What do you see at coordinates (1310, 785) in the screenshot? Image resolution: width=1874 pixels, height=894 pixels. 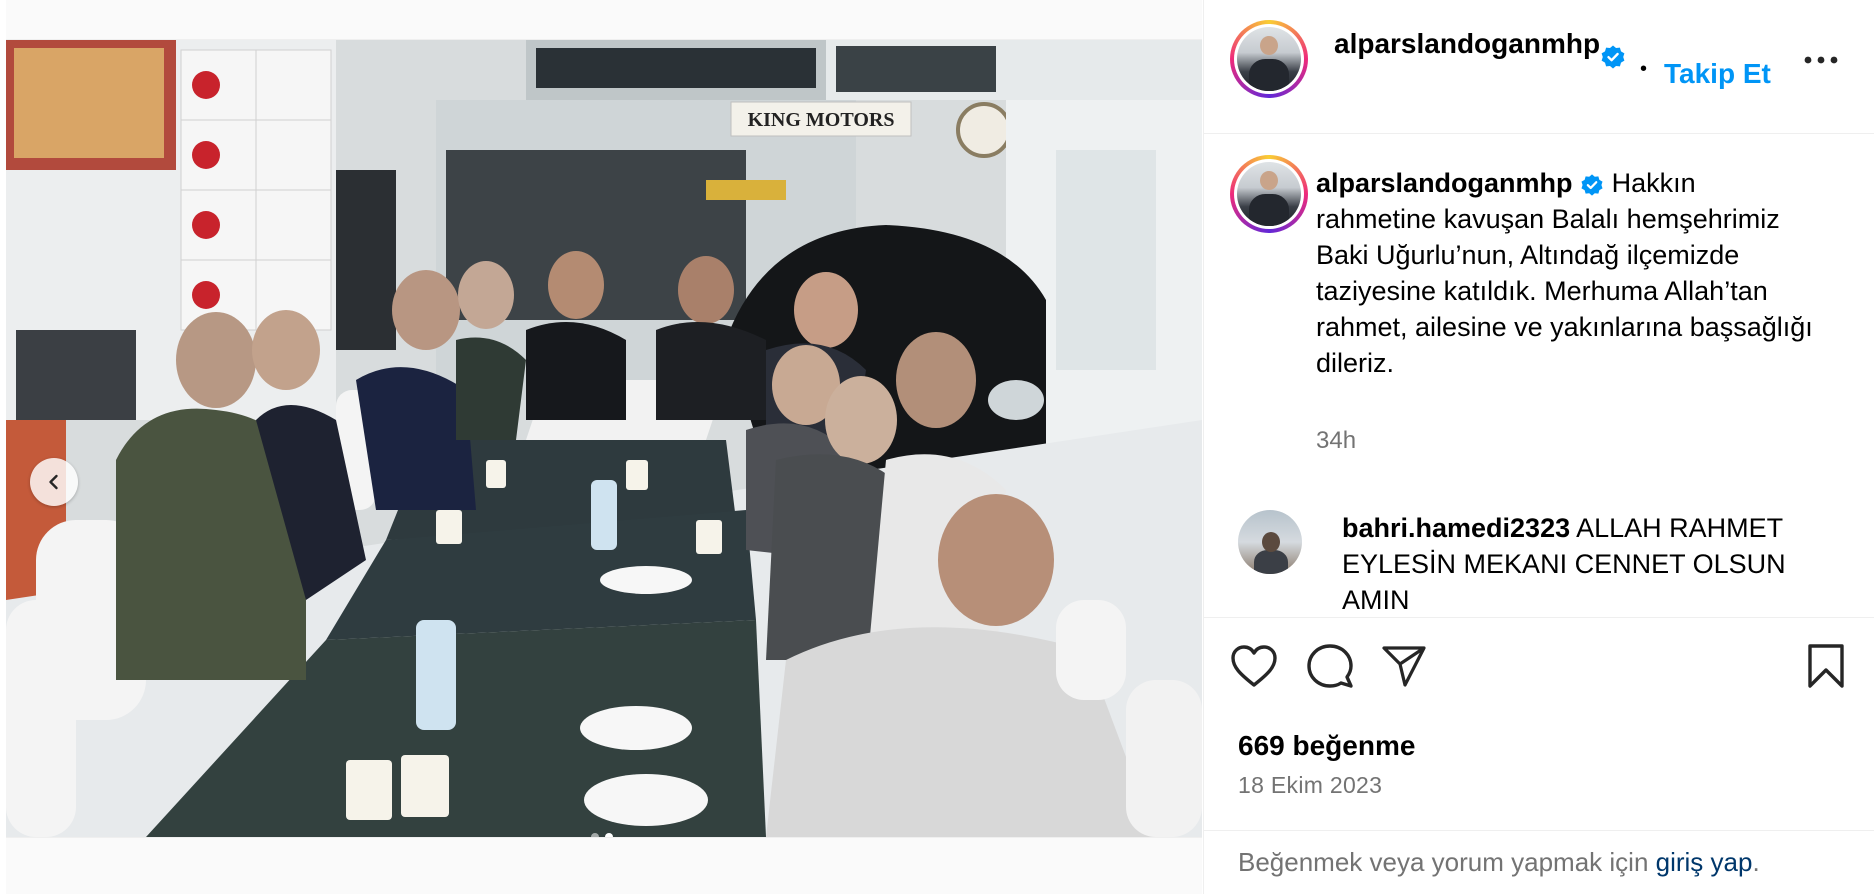 I see `post-date: 18 Ekim 2023` at bounding box center [1310, 785].